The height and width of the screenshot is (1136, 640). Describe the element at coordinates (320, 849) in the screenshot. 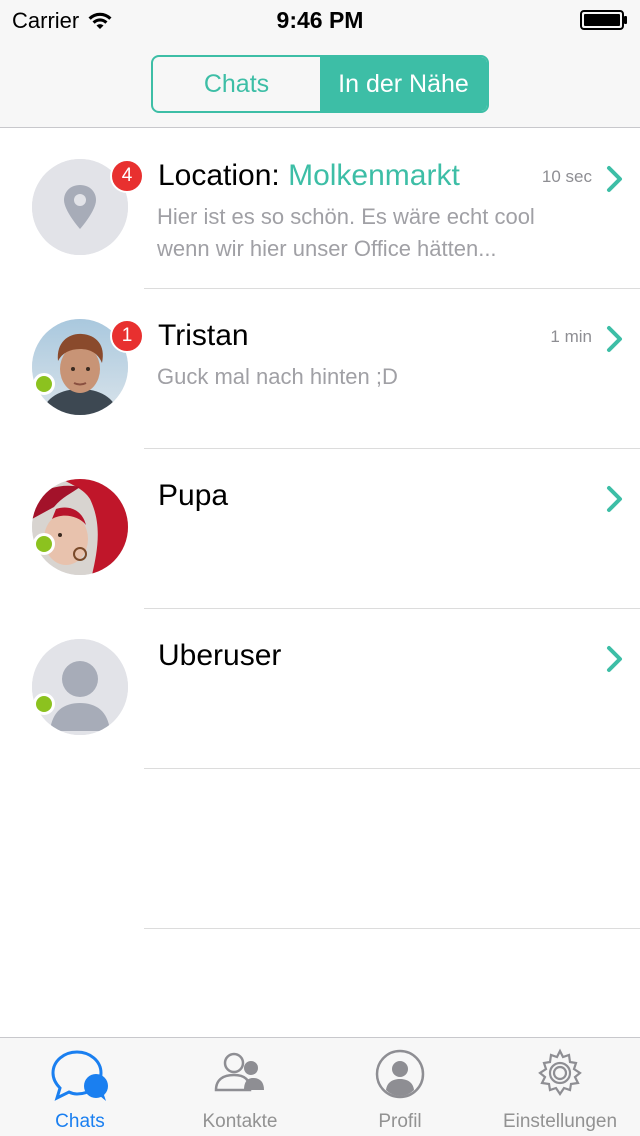

I see `empty-row` at that location.